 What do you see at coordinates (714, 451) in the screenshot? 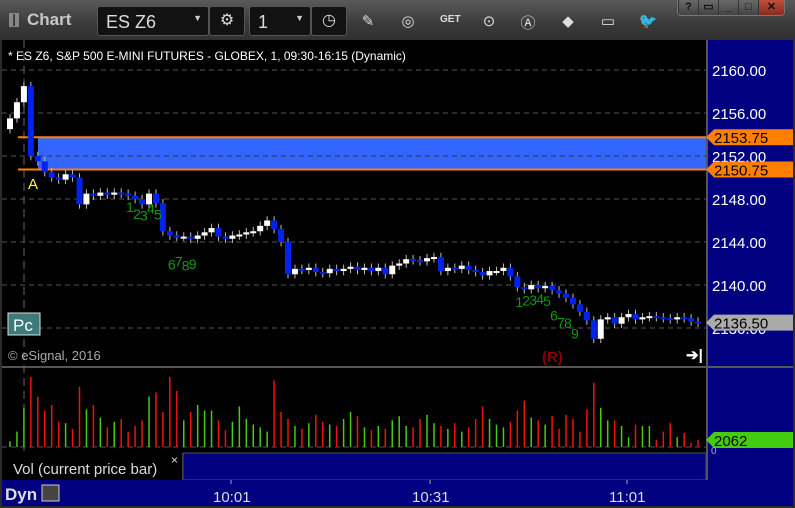
I see `volume-zero-label: 0` at bounding box center [714, 451].